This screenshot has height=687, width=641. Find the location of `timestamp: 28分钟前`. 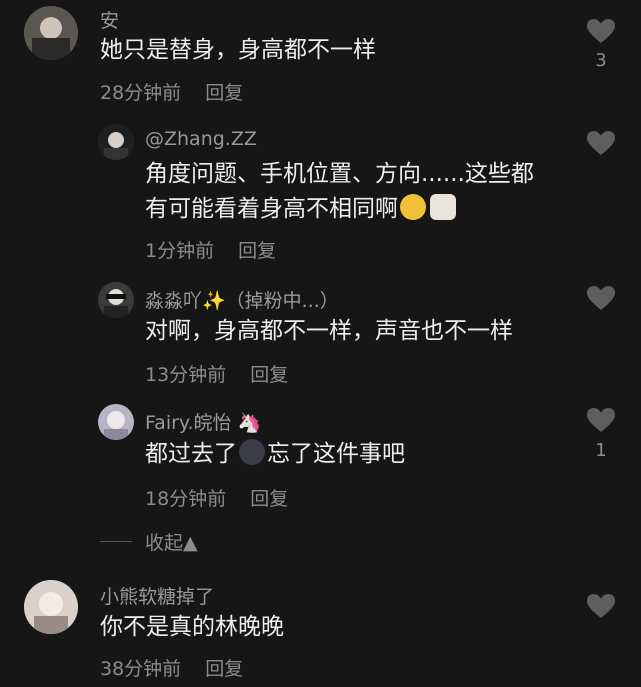

timestamp: 28分钟前 is located at coordinates (141, 93).